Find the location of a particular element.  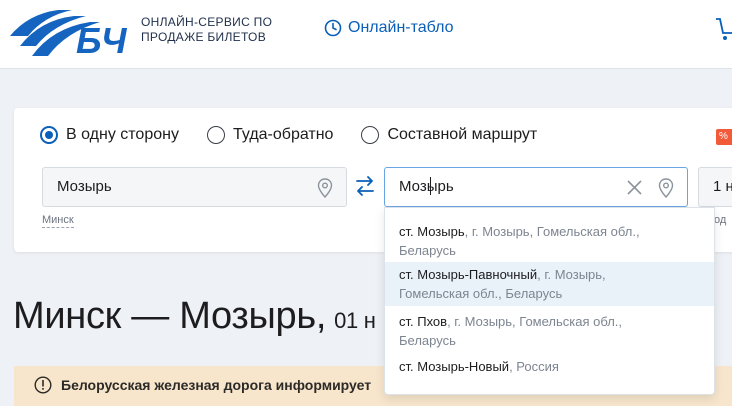

swap-stations-button is located at coordinates (365, 188).